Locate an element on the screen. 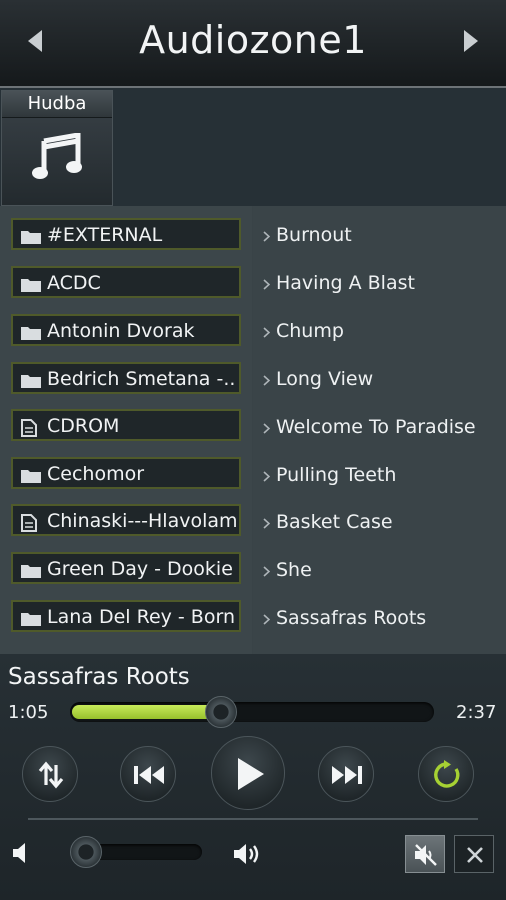 The image size is (506, 900). track-item: Having A Blast is located at coordinates (383, 285).